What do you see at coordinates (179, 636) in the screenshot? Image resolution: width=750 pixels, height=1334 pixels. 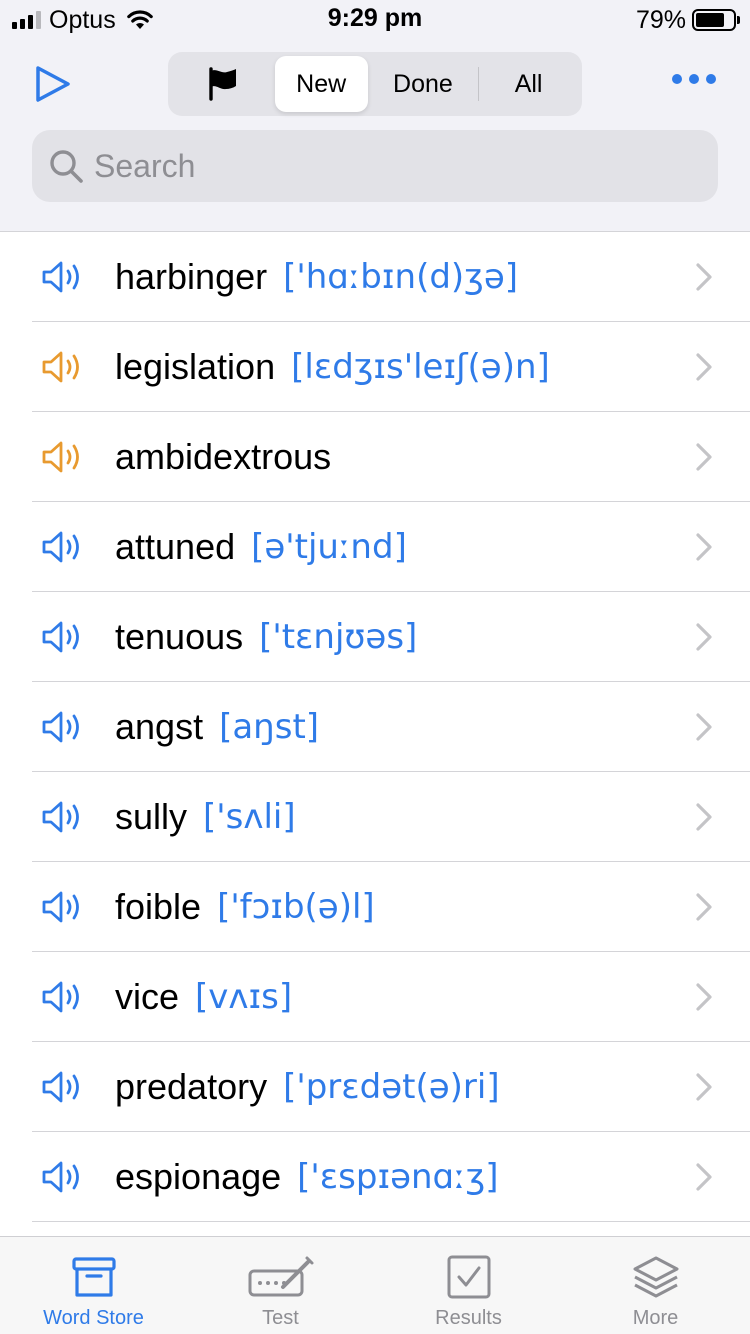 I see `word-text: tenuous` at bounding box center [179, 636].